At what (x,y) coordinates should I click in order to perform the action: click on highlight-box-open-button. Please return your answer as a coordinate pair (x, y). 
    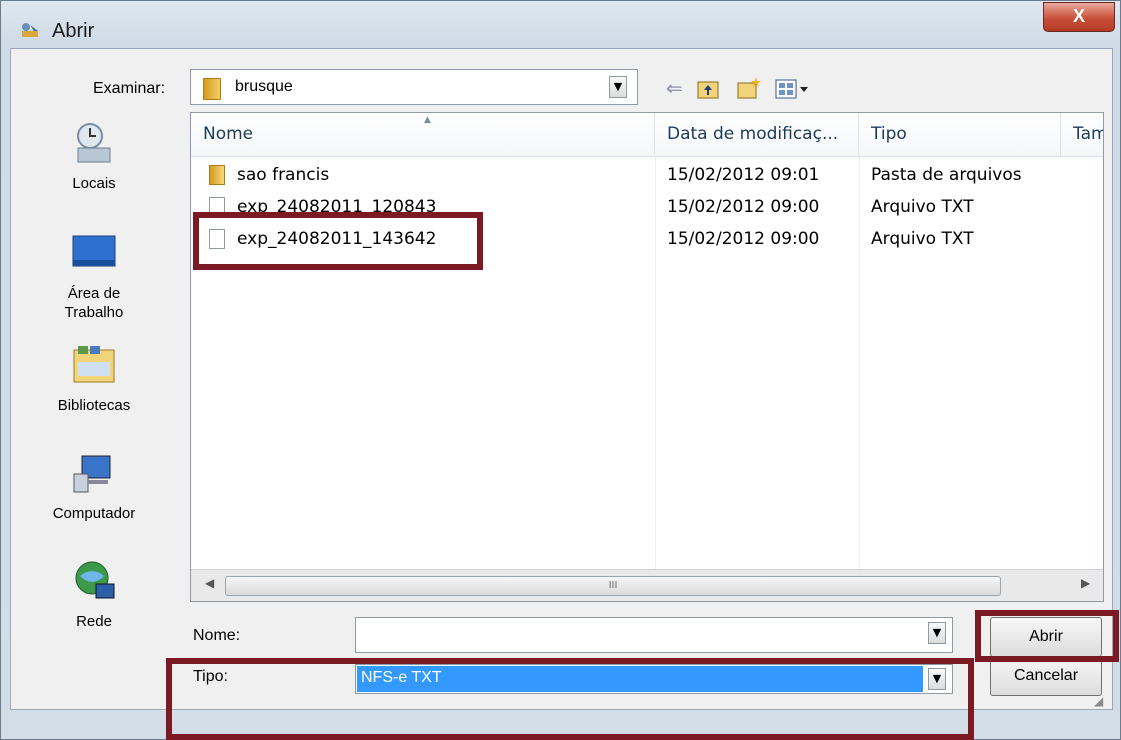
    Looking at the image, I should click on (1047, 636).